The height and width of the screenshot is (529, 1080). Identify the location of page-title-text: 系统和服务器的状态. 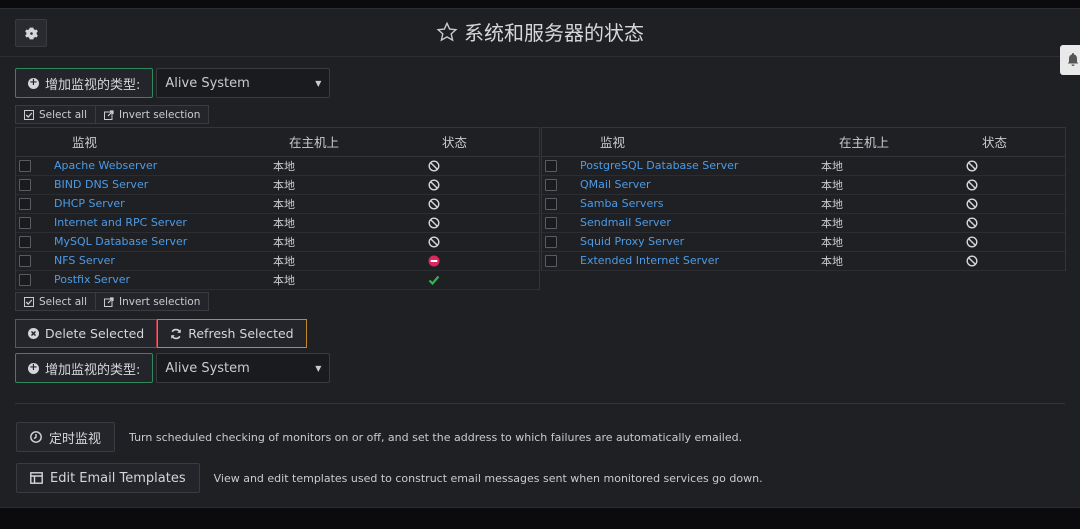
(554, 33).